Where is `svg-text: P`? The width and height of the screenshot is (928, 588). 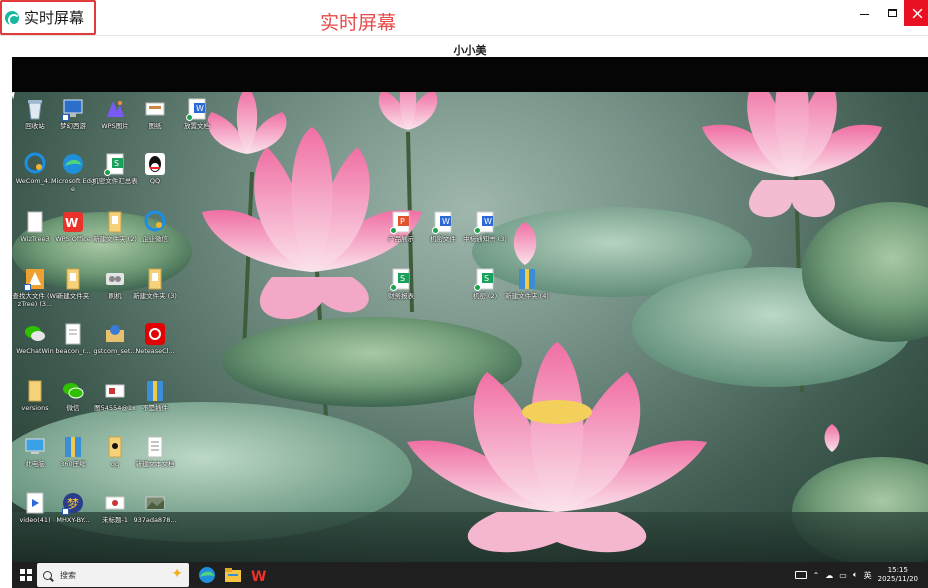 svg-text: P is located at coordinates (402, 221).